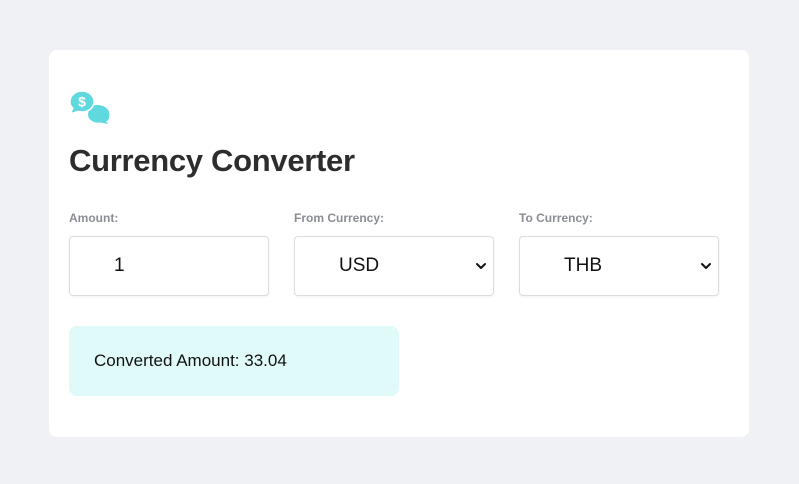 This screenshot has width=799, height=484. What do you see at coordinates (169, 266) in the screenshot?
I see `amount-input: 1` at bounding box center [169, 266].